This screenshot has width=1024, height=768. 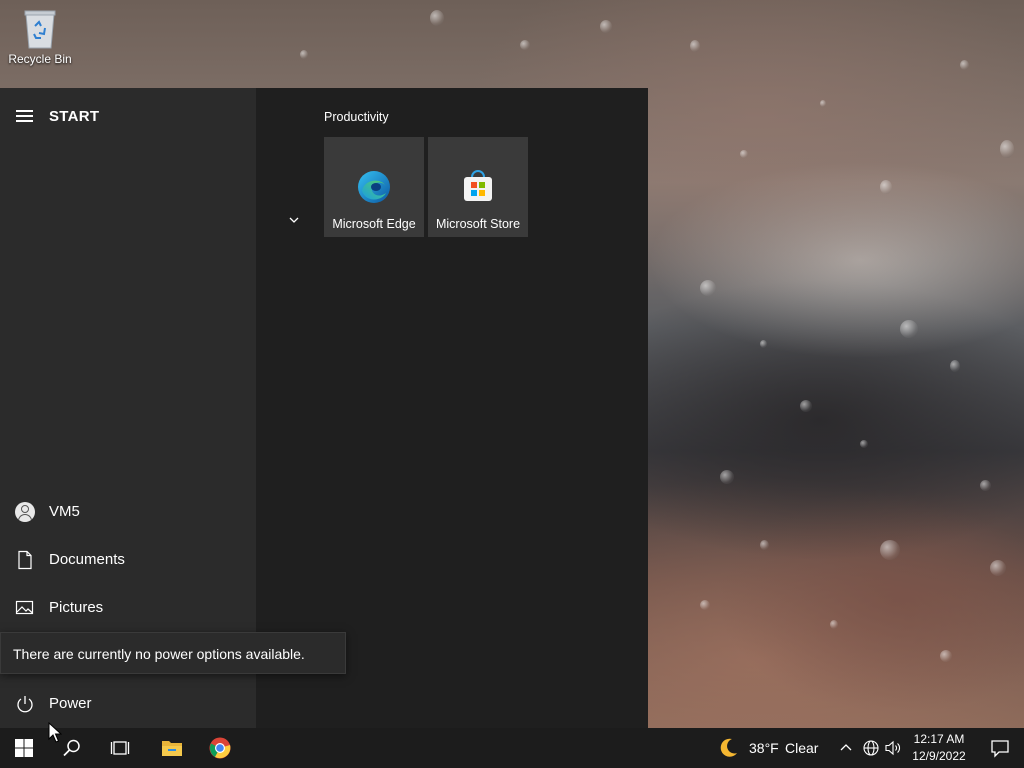 What do you see at coordinates (40, 59) in the screenshot?
I see `recycle-bin-label: Recycle Bin` at bounding box center [40, 59].